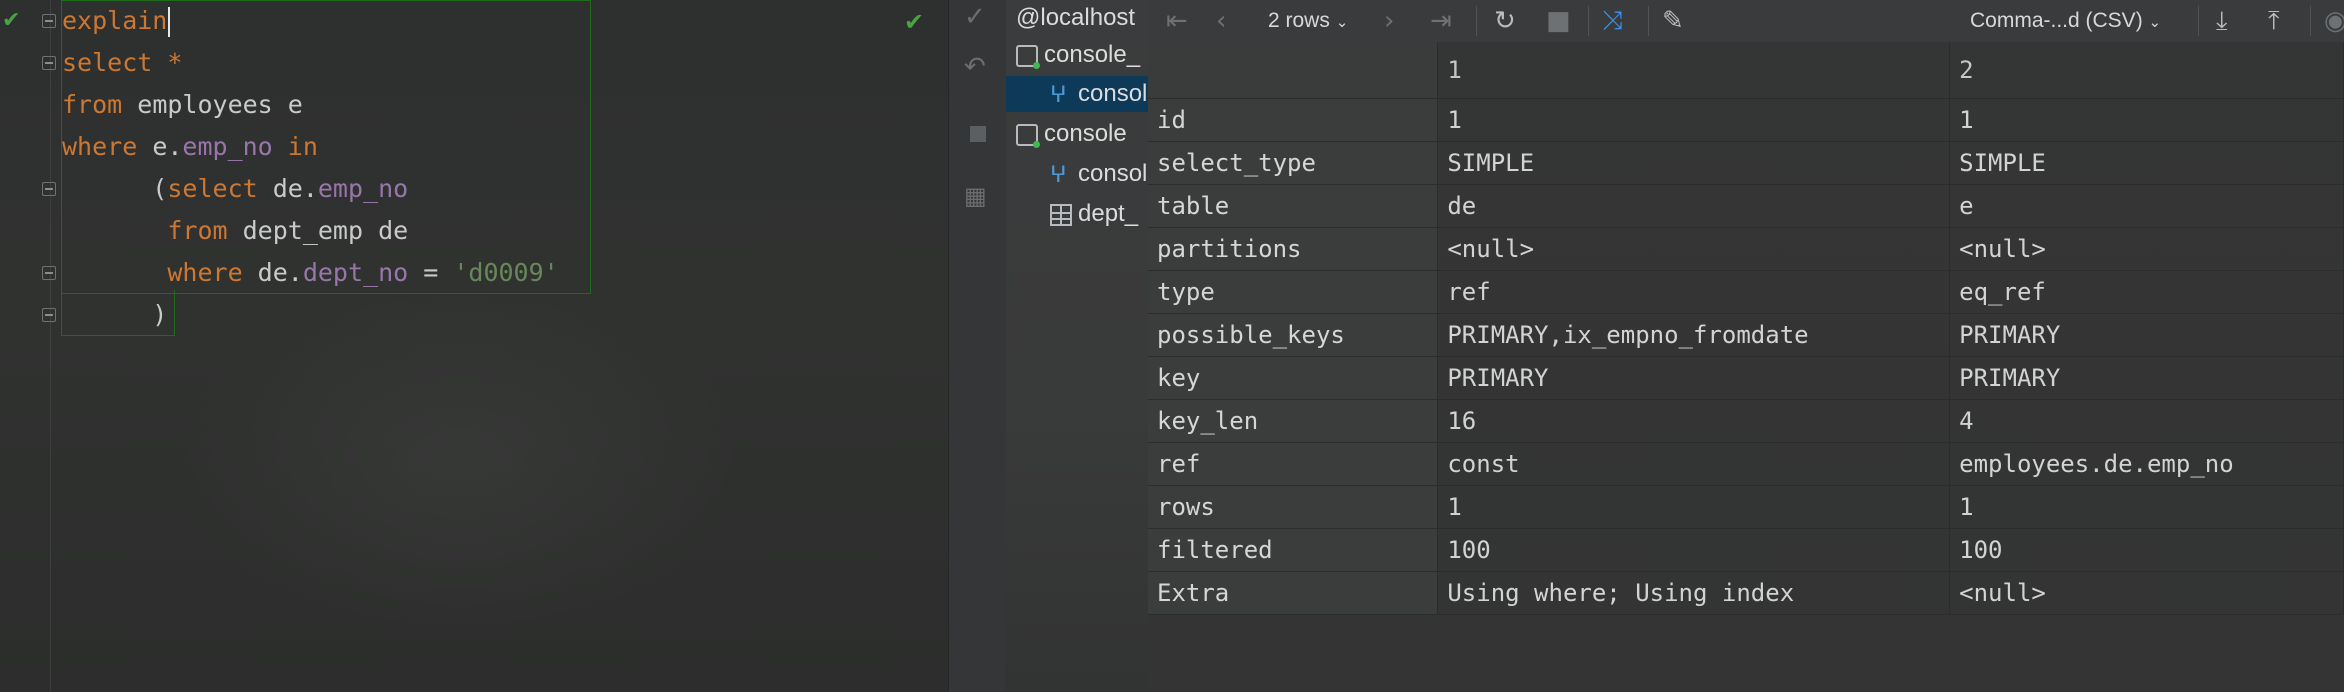 The image size is (2344, 692). What do you see at coordinates (975, 67) in the screenshot?
I see `rollback-icon: ↶` at bounding box center [975, 67].